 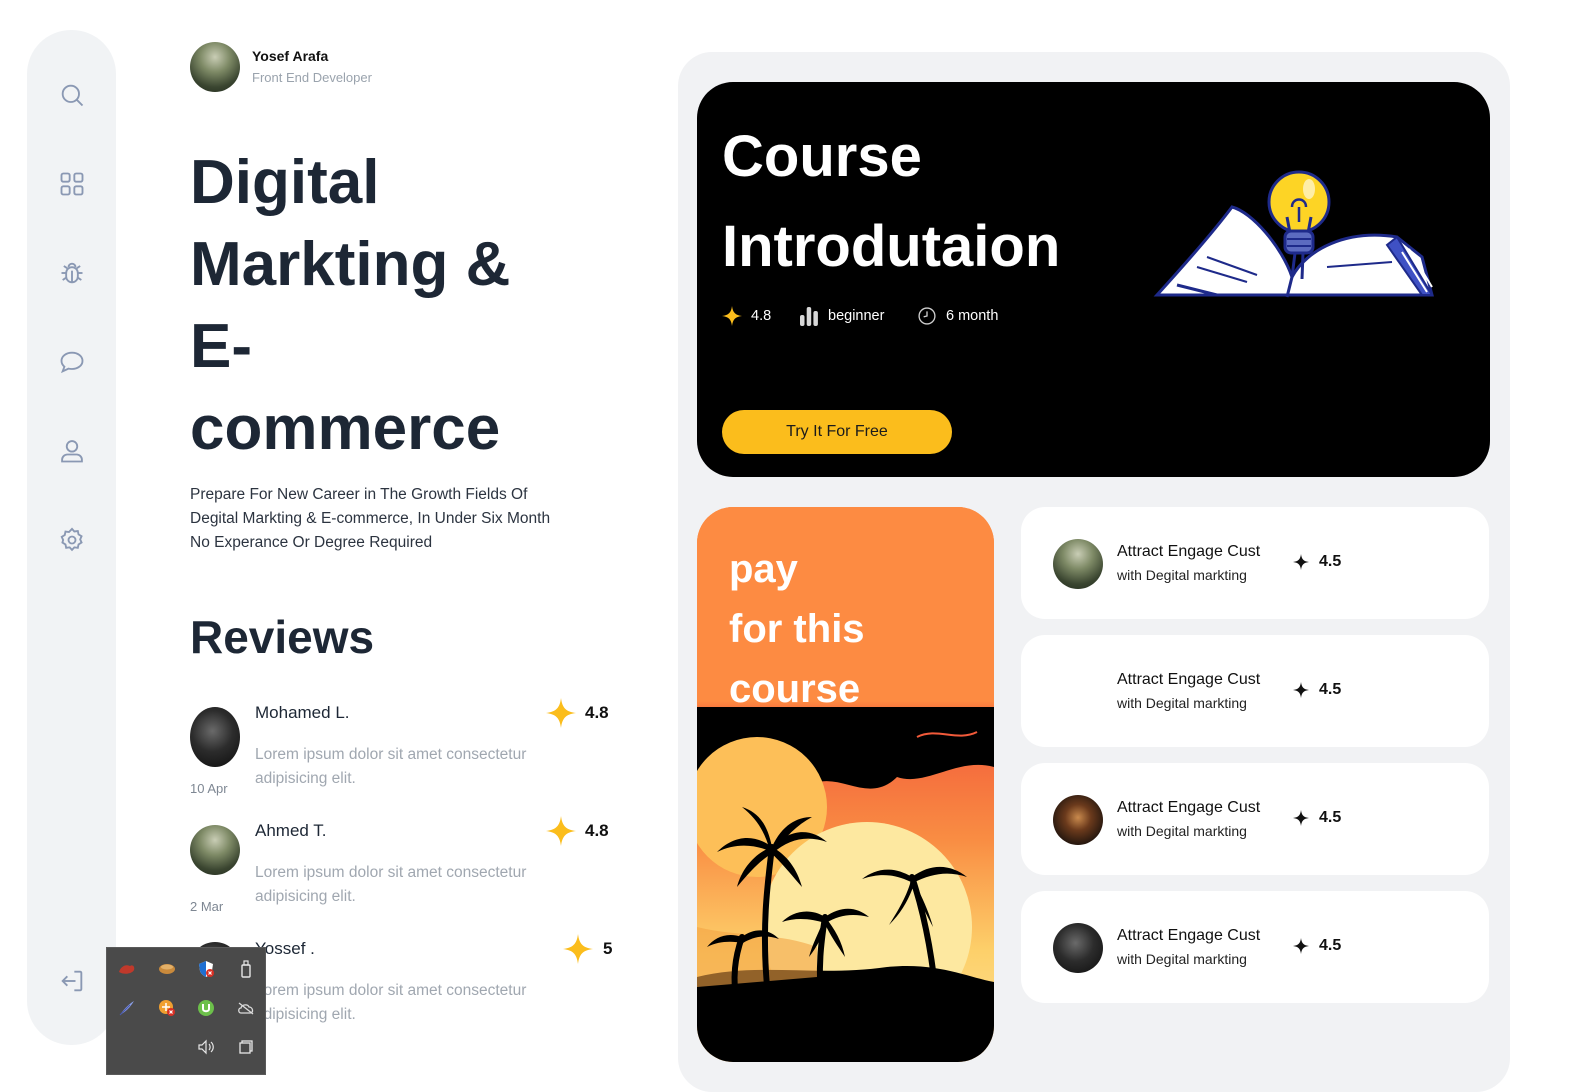 What do you see at coordinates (400, 306) in the screenshot?
I see `page-title: Digital Markting & E- commerce` at bounding box center [400, 306].